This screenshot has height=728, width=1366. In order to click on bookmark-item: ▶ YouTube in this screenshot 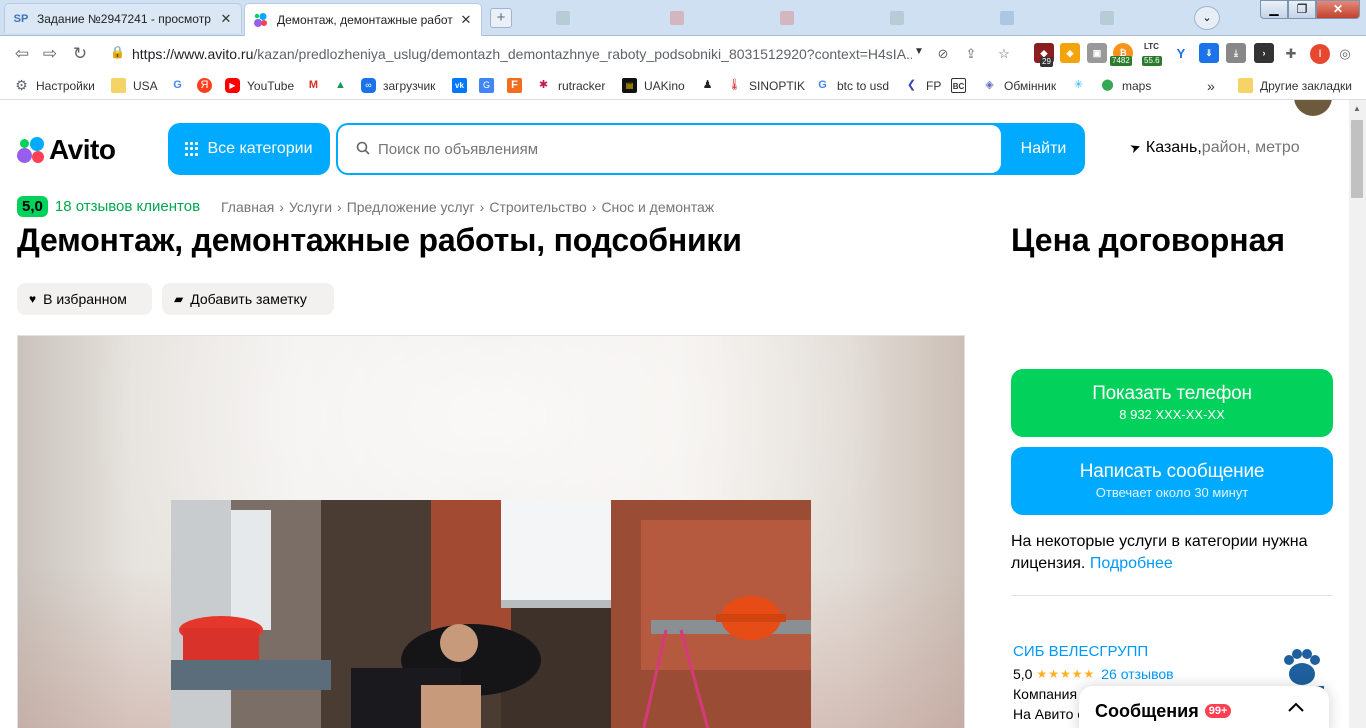, I will do `click(259, 85)`.